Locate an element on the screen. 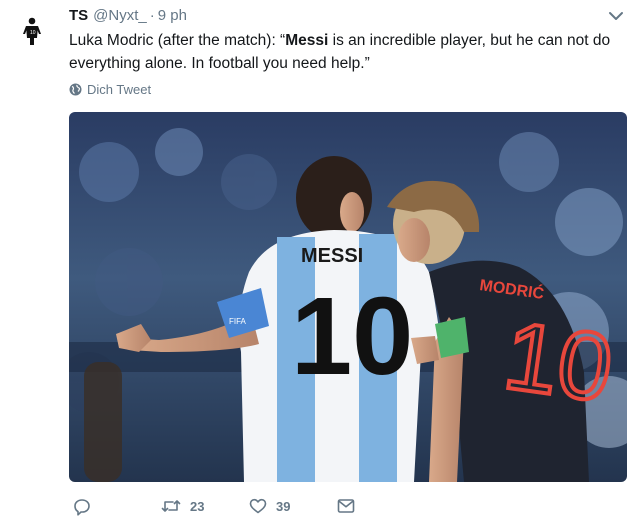  retweet-count: 23 is located at coordinates (197, 506).